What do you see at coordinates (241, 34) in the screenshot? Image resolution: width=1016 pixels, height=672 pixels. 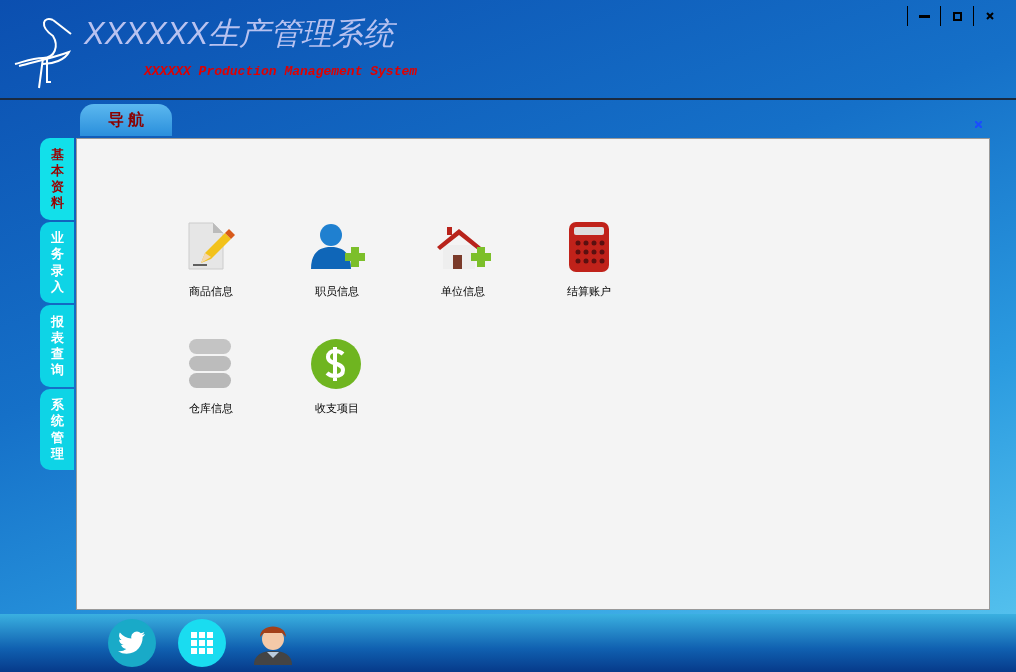 I see `app-title: XXXXXX生产管理系统` at bounding box center [241, 34].